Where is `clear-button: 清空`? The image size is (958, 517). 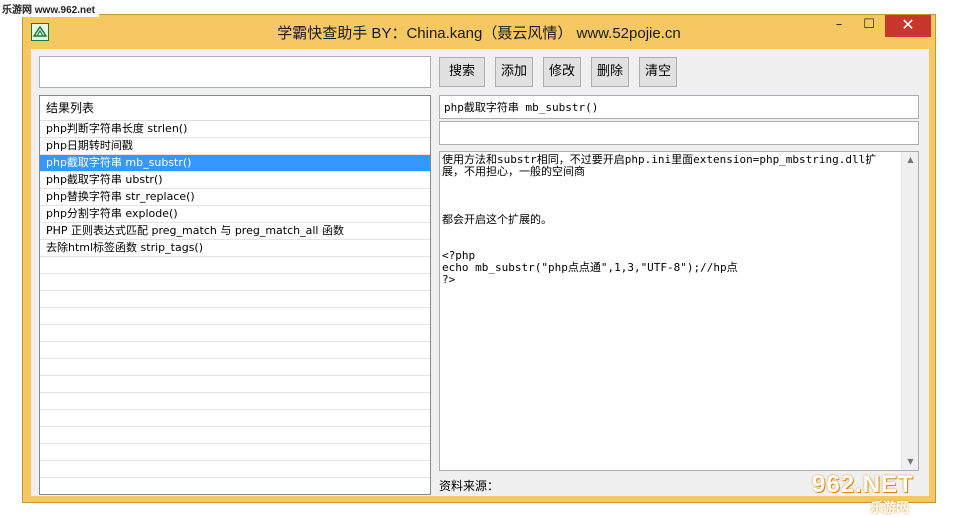
clear-button: 清空 is located at coordinates (658, 72).